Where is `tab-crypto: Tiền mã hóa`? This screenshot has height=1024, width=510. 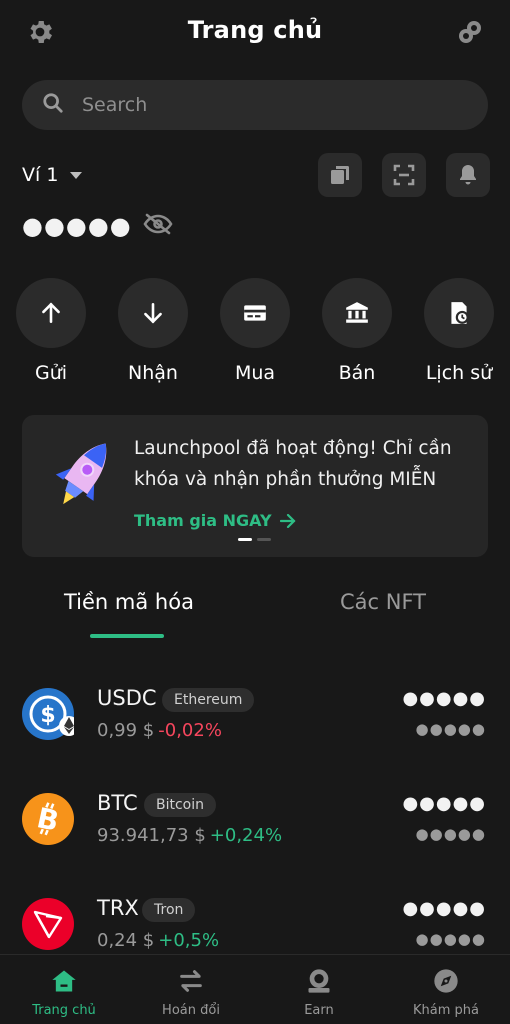 tab-crypto: Tiền mã hóa is located at coordinates (129, 602).